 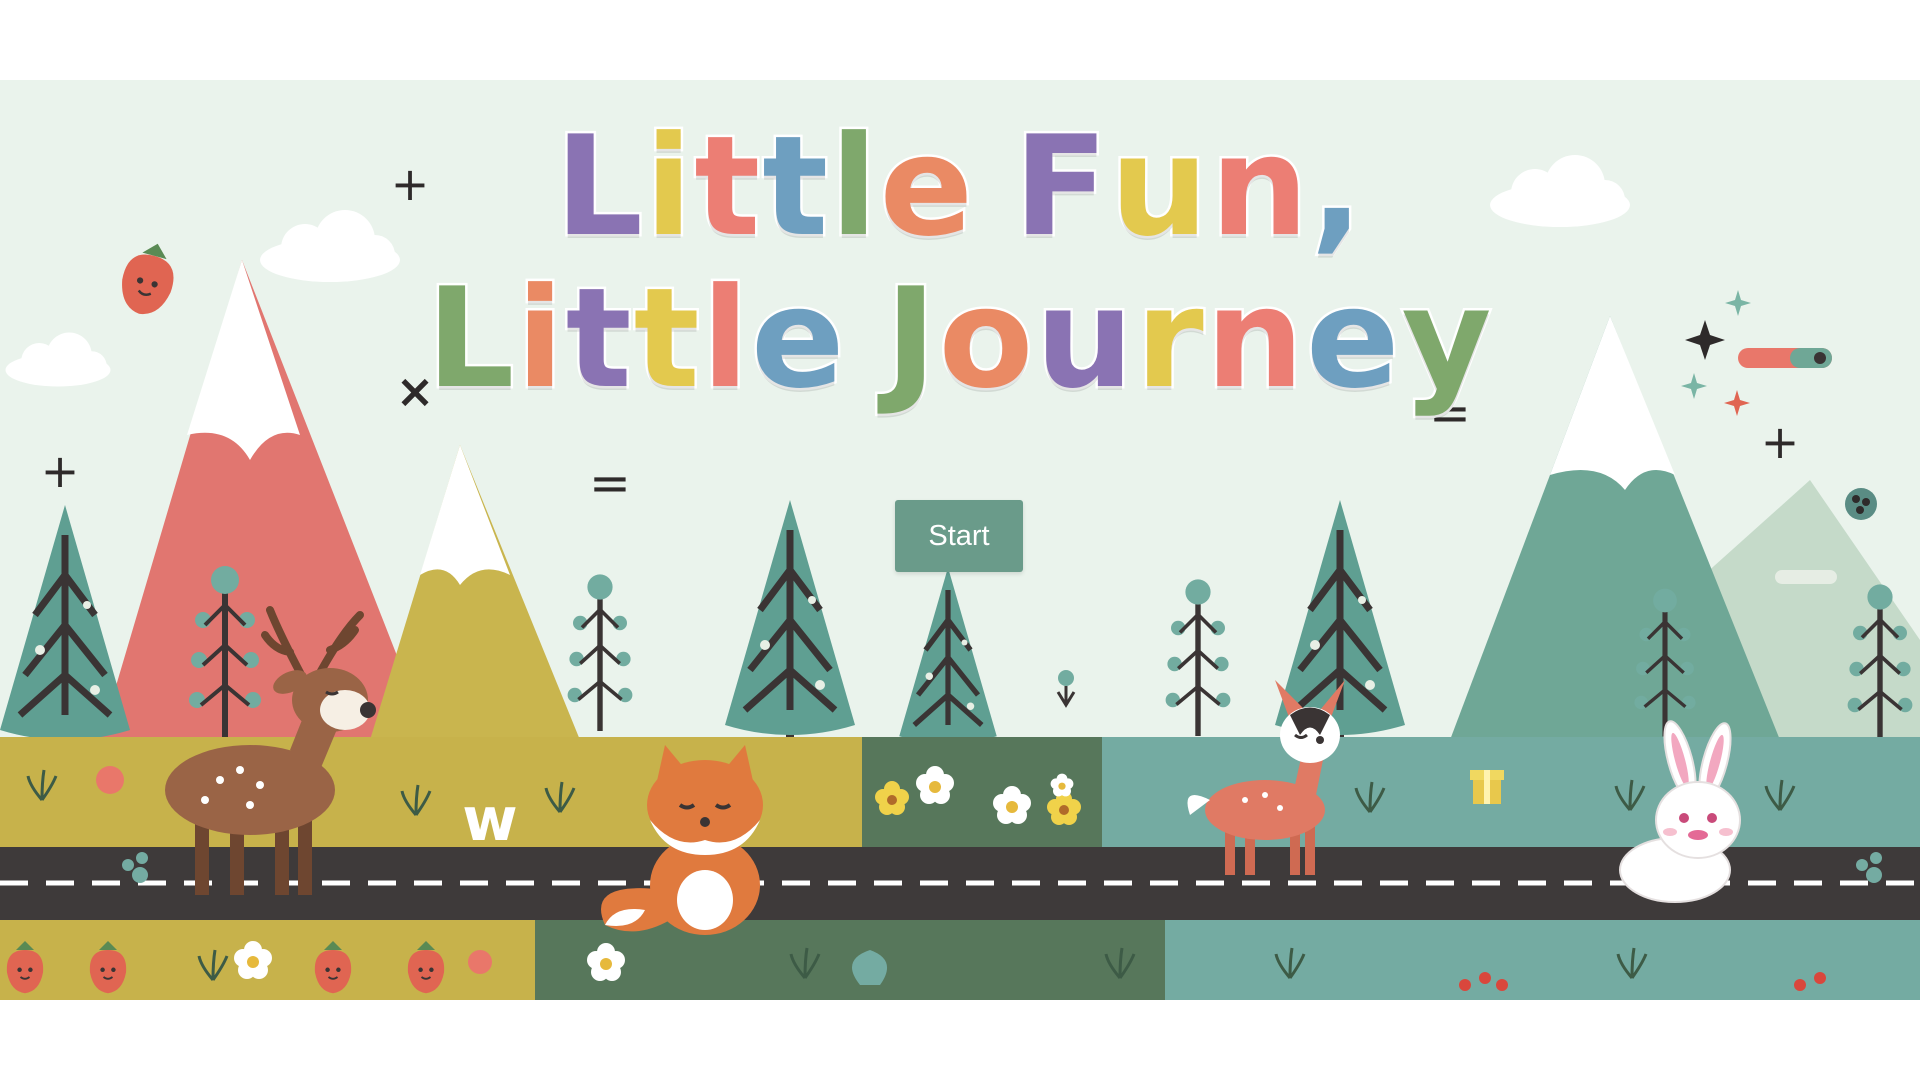 What do you see at coordinates (1061, 186) in the screenshot?
I see `title-letter: F` at bounding box center [1061, 186].